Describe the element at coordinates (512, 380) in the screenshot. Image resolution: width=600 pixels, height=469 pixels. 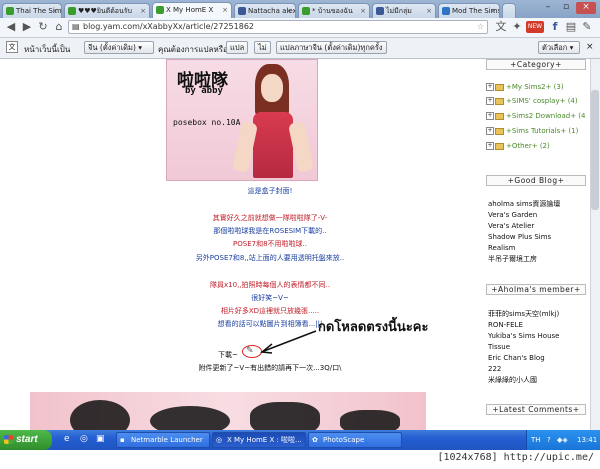
I see `member-link: 米綠綠的小人國` at that location.